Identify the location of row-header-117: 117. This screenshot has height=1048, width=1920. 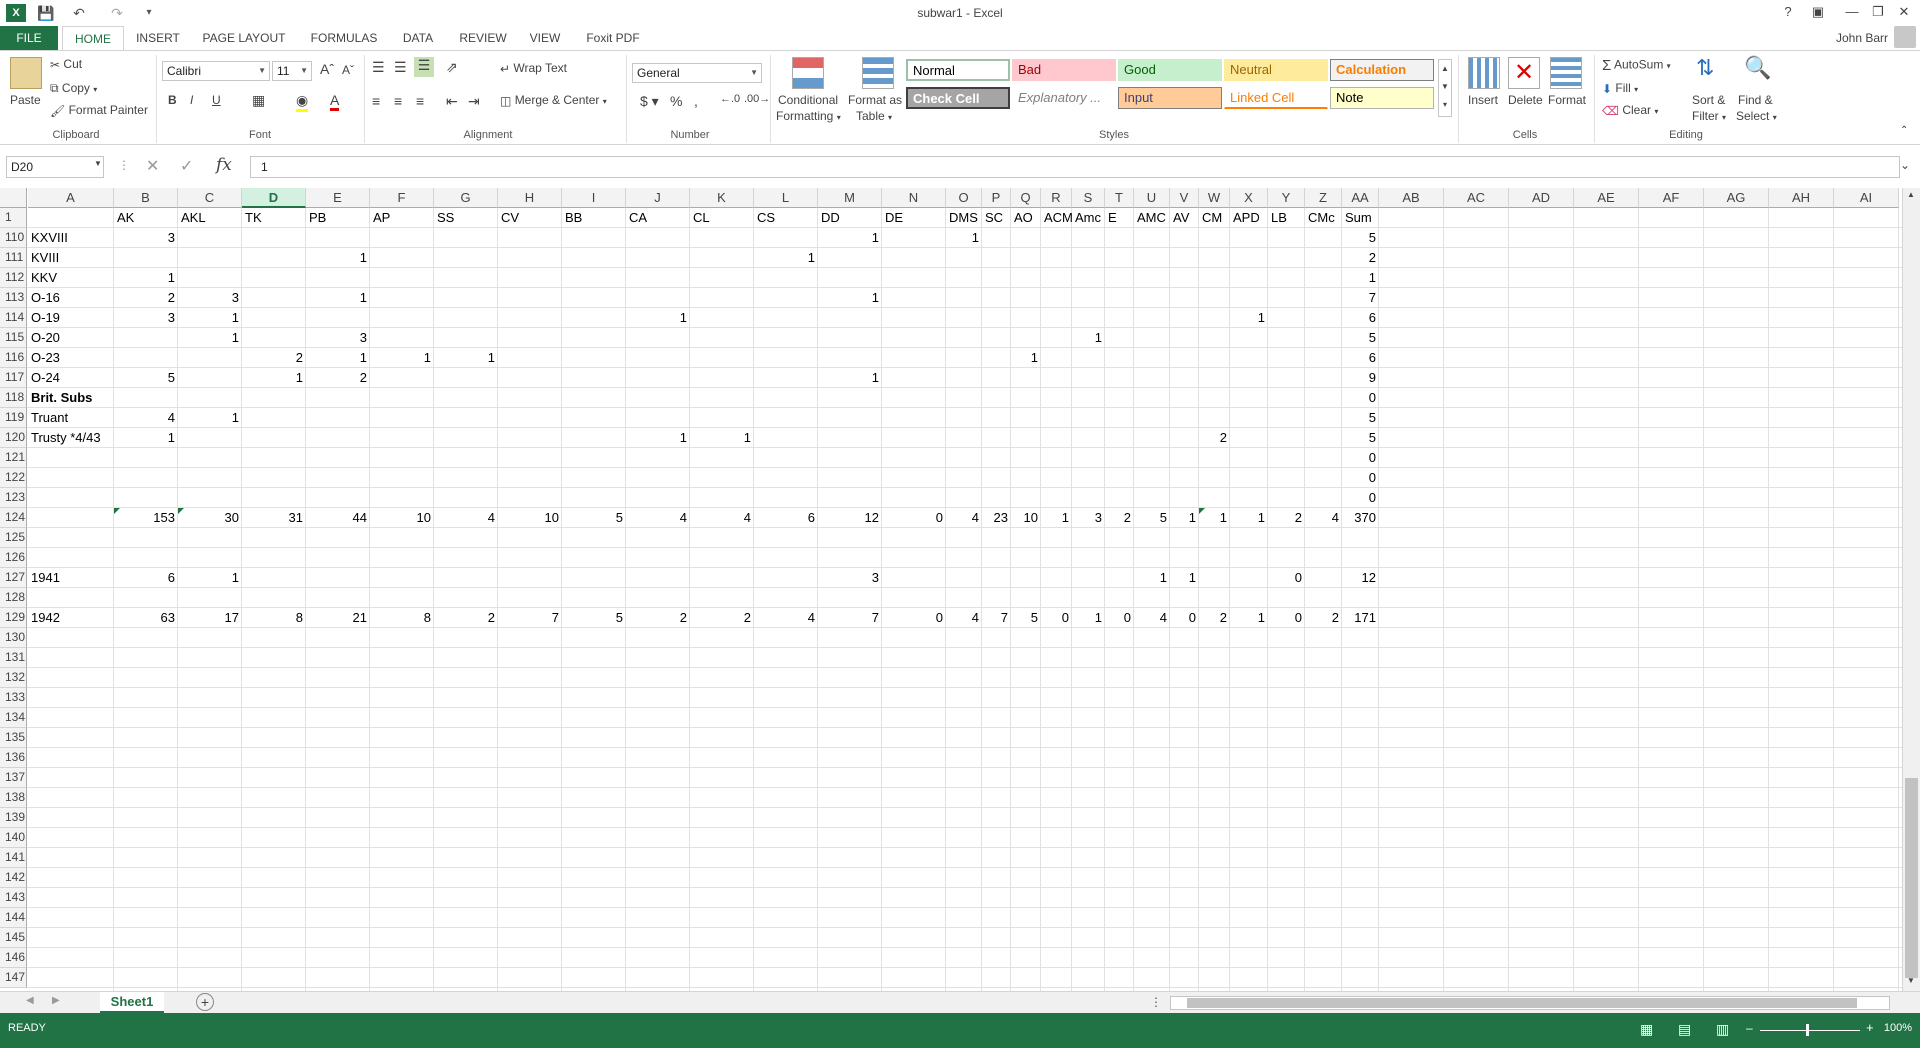
(13, 378).